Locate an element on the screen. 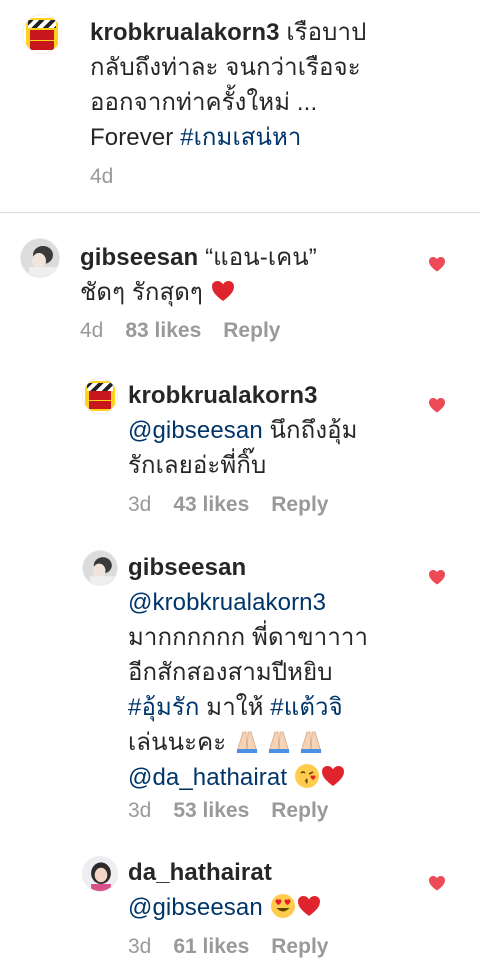 The image size is (480, 980). comment-meta: 4d 83 likes Reply is located at coordinates (191, 331).